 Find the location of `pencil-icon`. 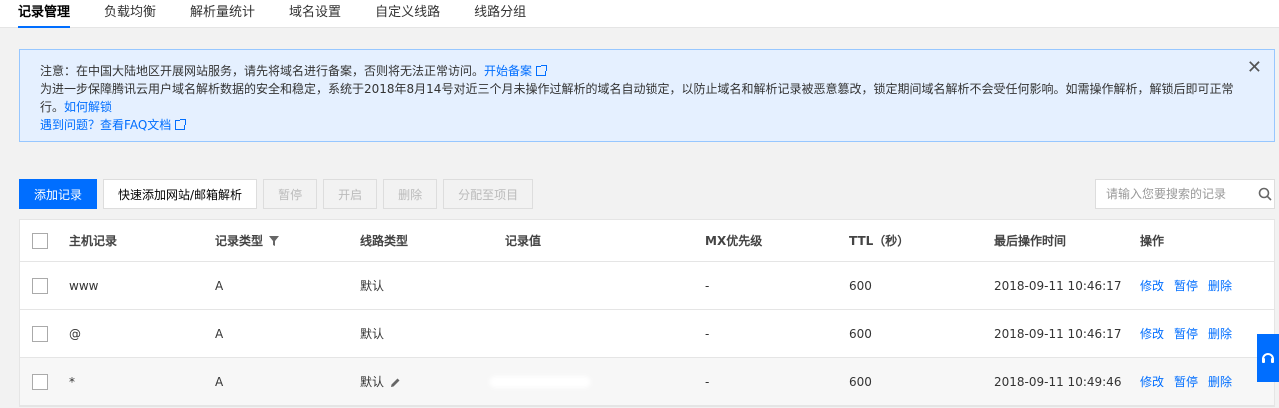

pencil-icon is located at coordinates (395, 384).